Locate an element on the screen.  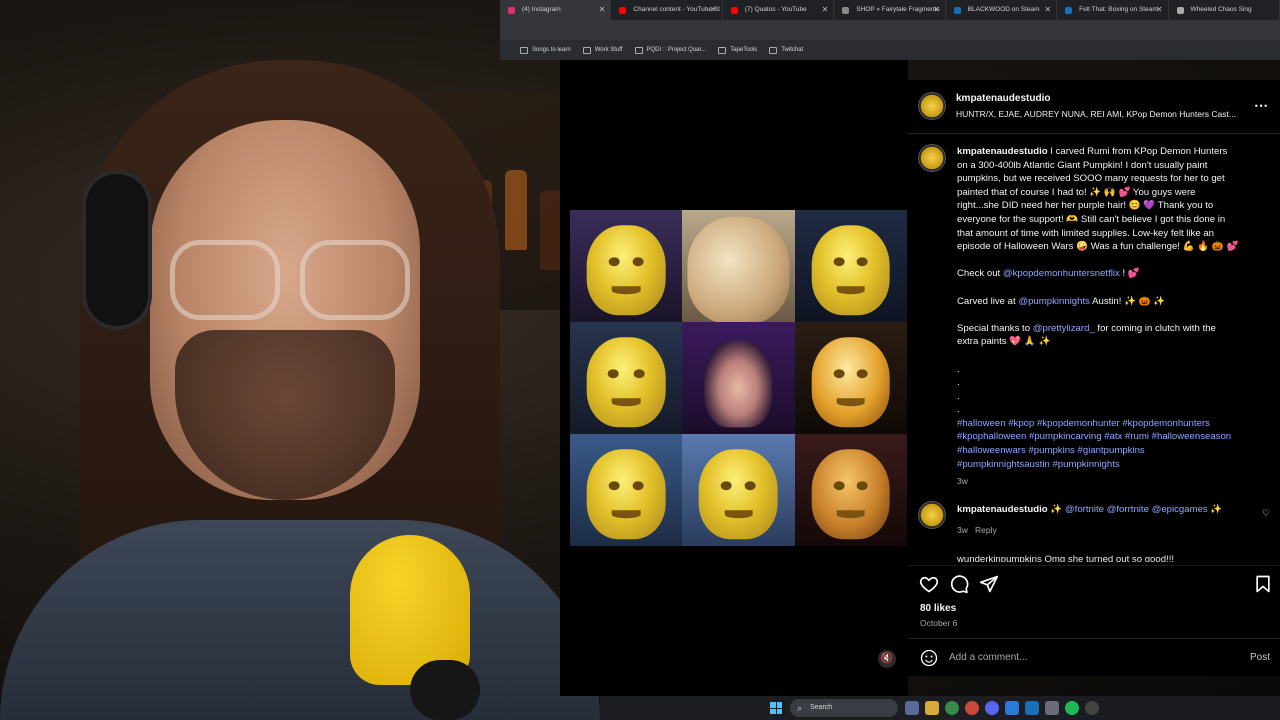
bookmark-label: Songs to learn is located at coordinates (551, 50).